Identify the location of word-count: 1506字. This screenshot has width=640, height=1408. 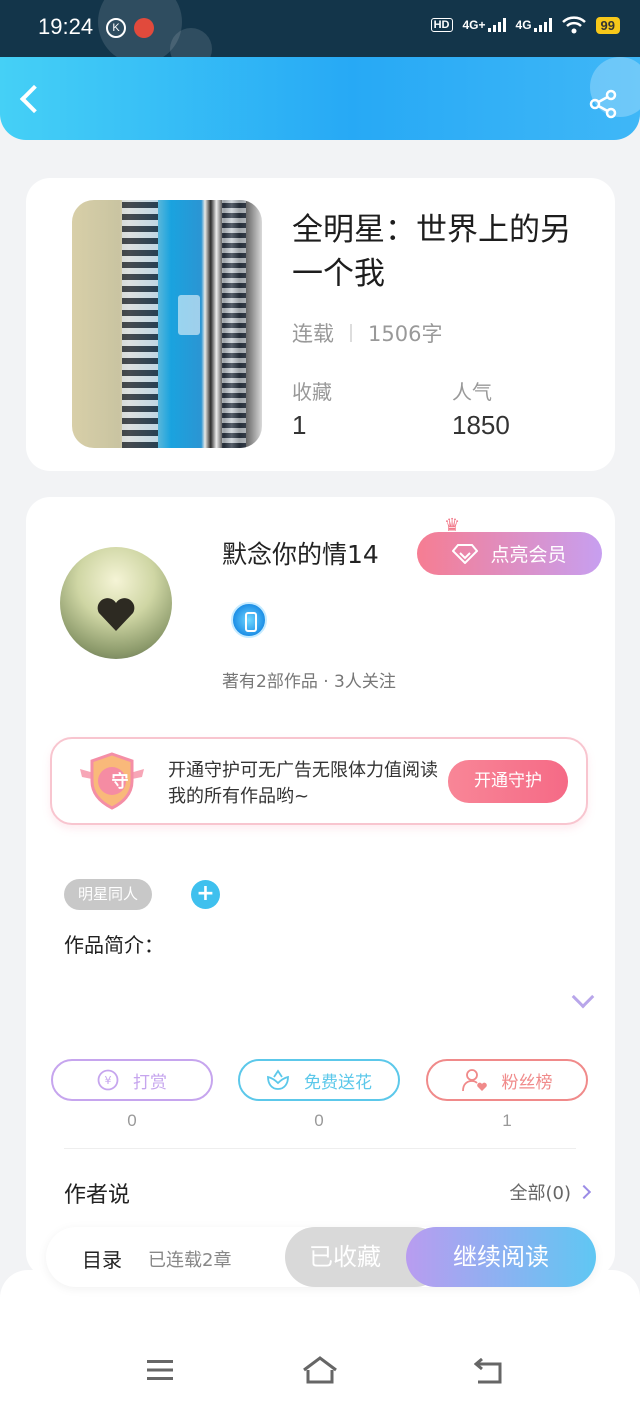
(405, 334).